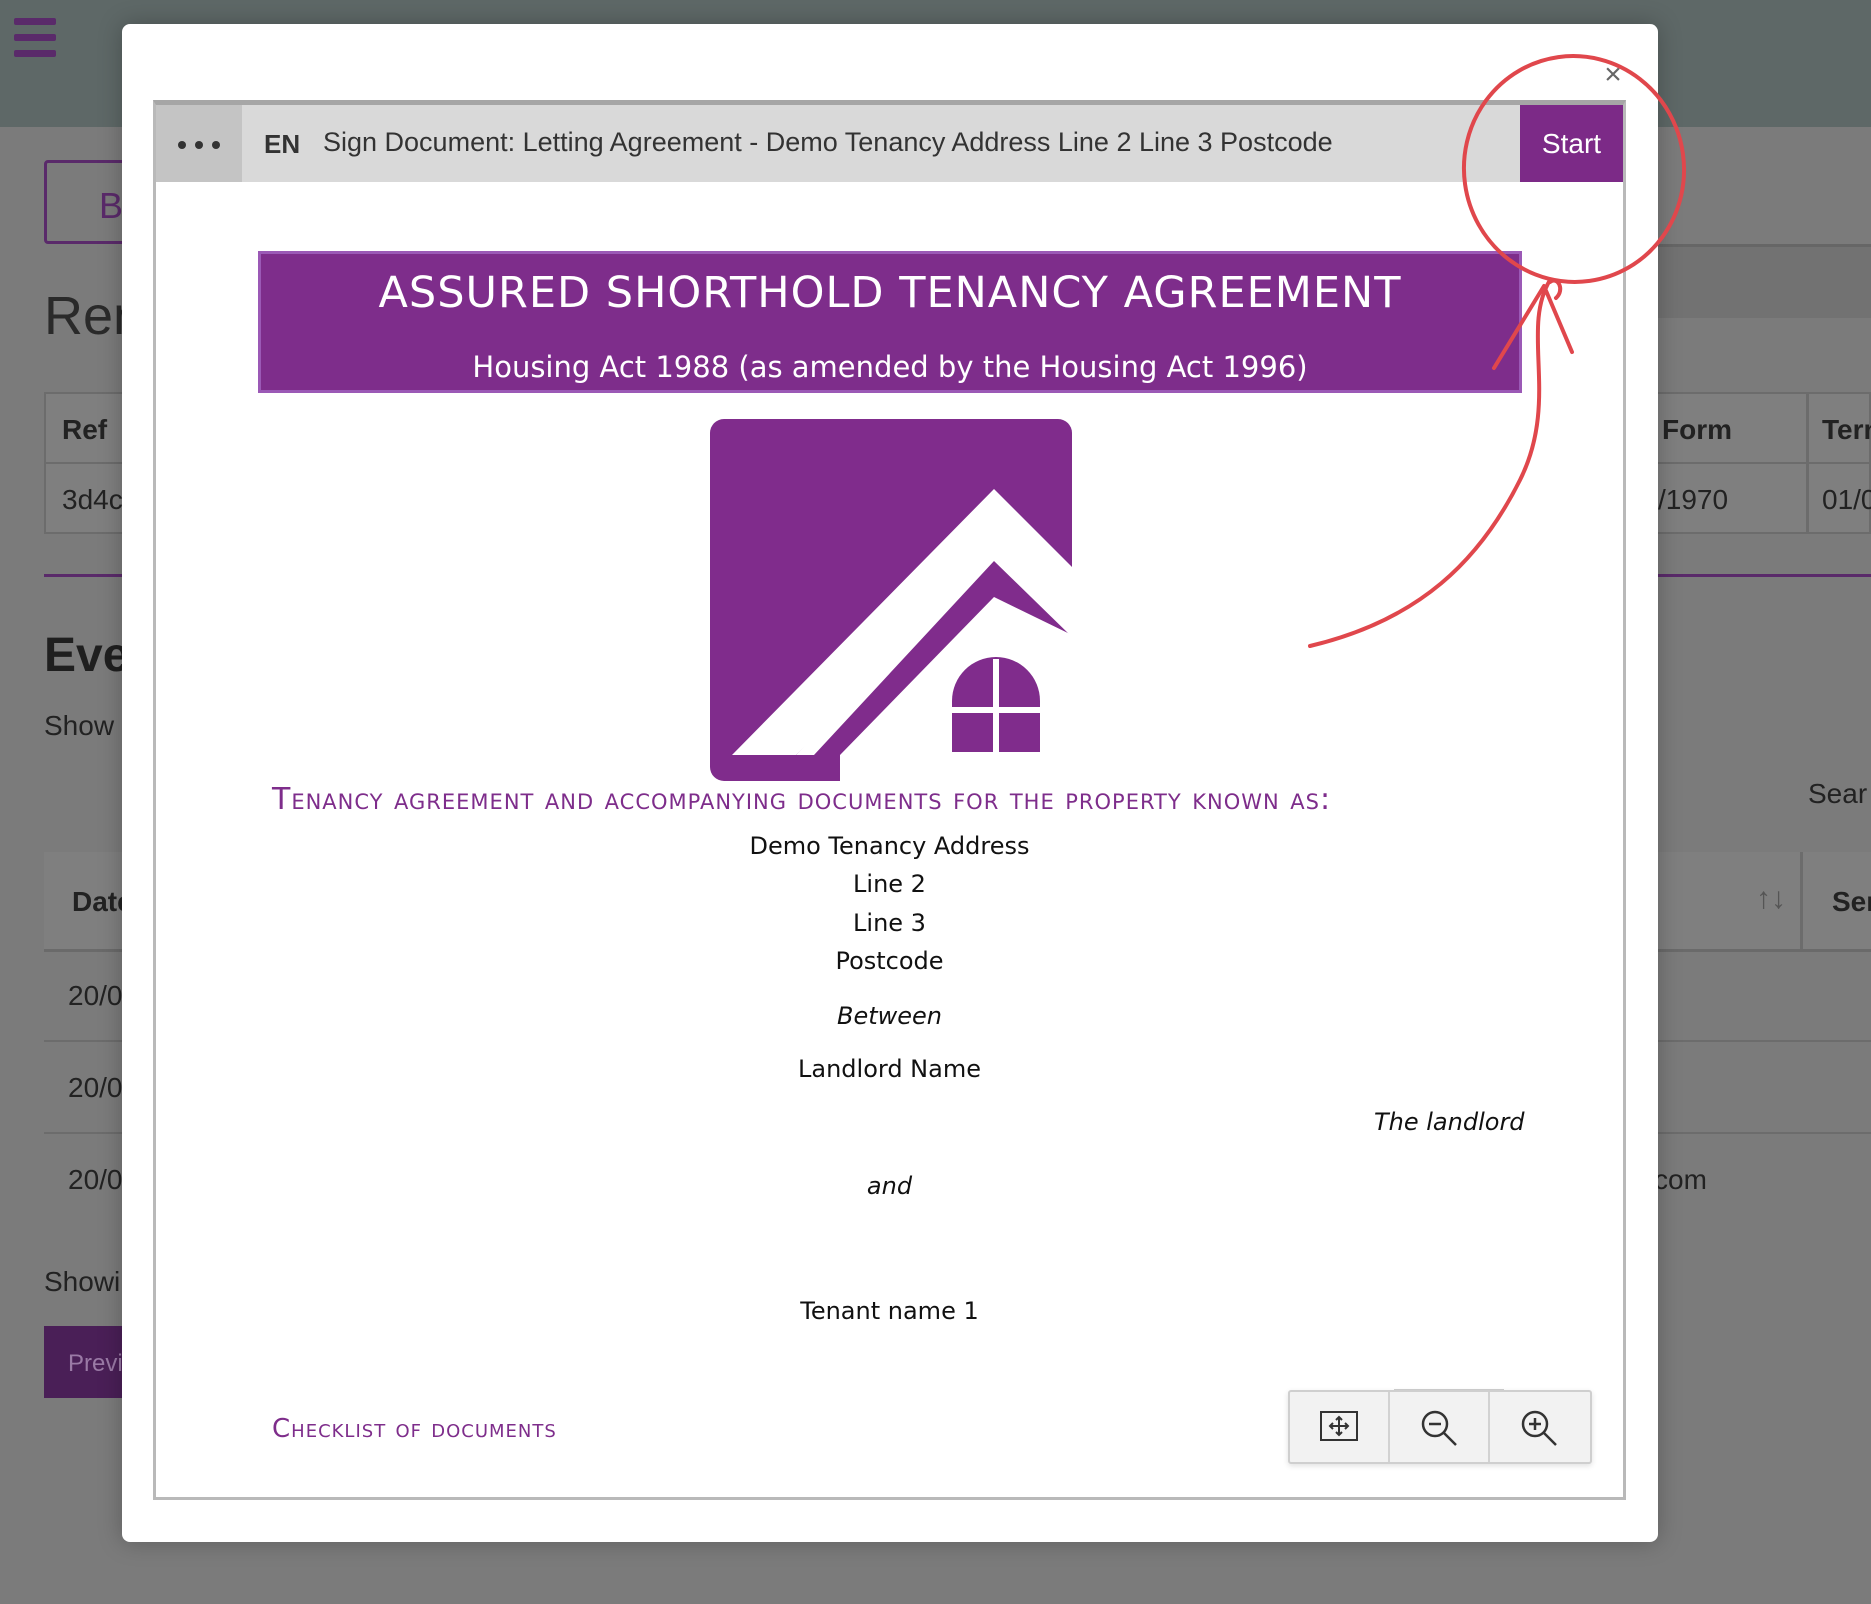 This screenshot has height=1604, width=1871. I want to click on house-logo, so click(891, 600).